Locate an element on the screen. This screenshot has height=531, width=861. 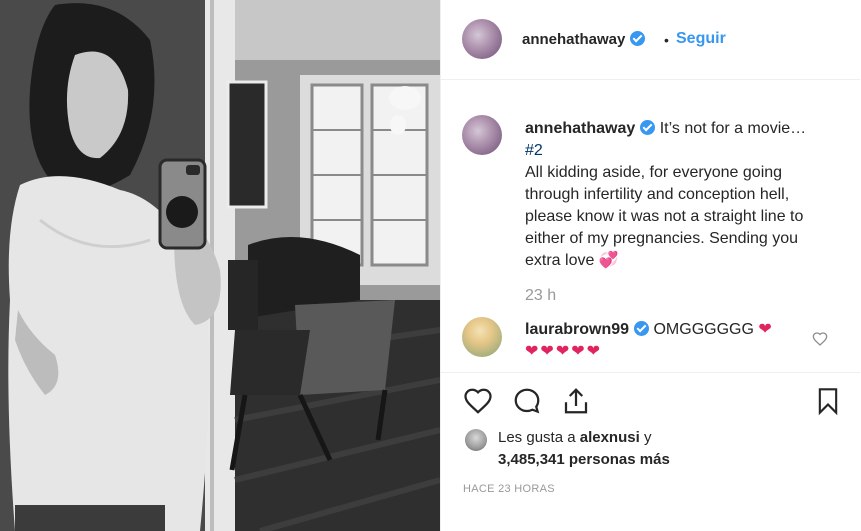
caption-hashtag: #2 is located at coordinates (534, 150).